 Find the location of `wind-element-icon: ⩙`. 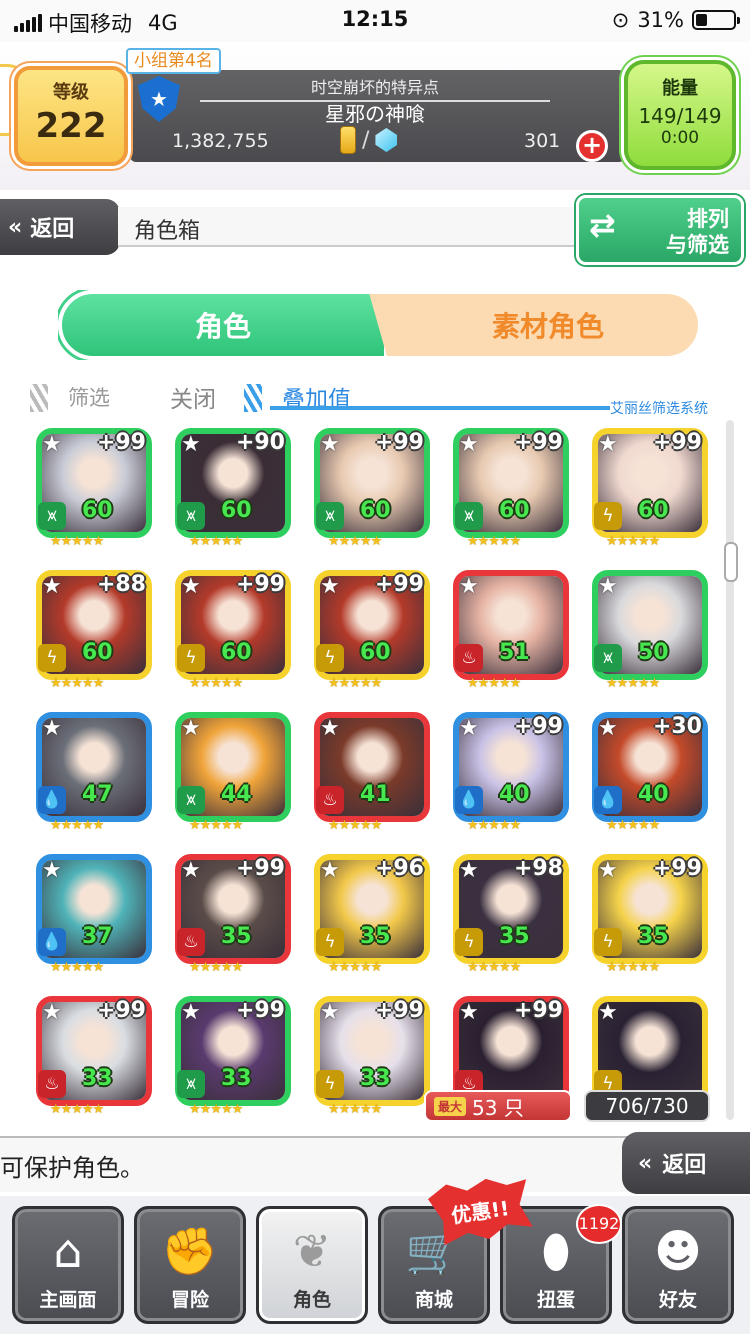

wind-element-icon: ⩙ is located at coordinates (330, 516).